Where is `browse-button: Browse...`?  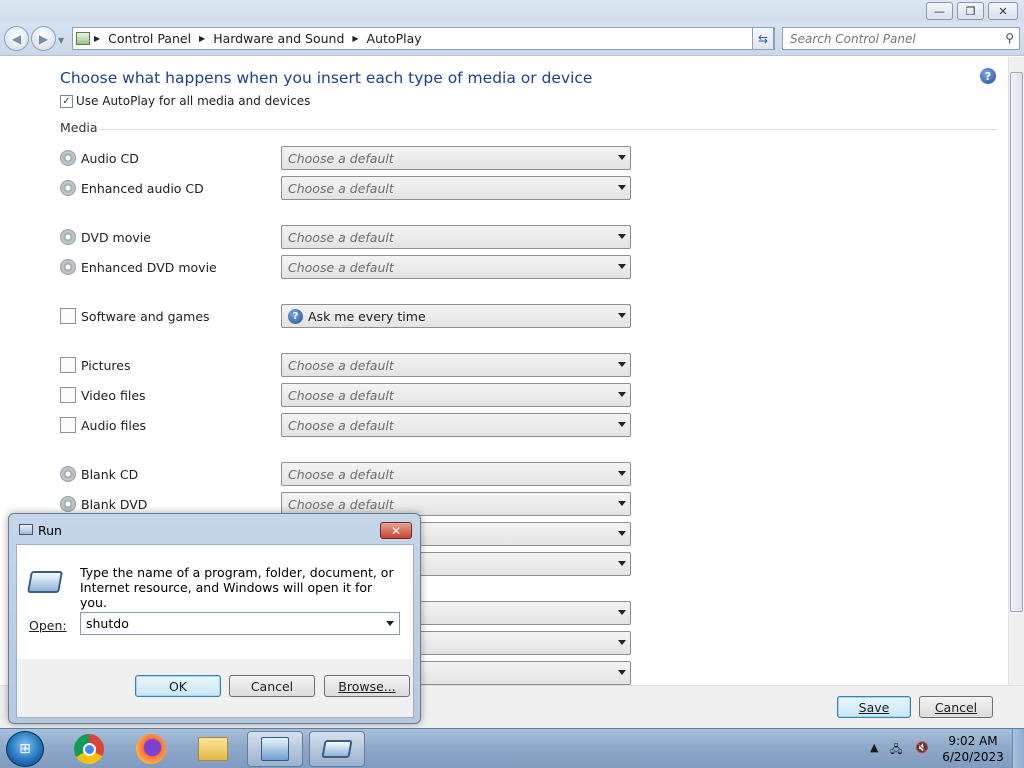 browse-button: Browse... is located at coordinates (367, 686).